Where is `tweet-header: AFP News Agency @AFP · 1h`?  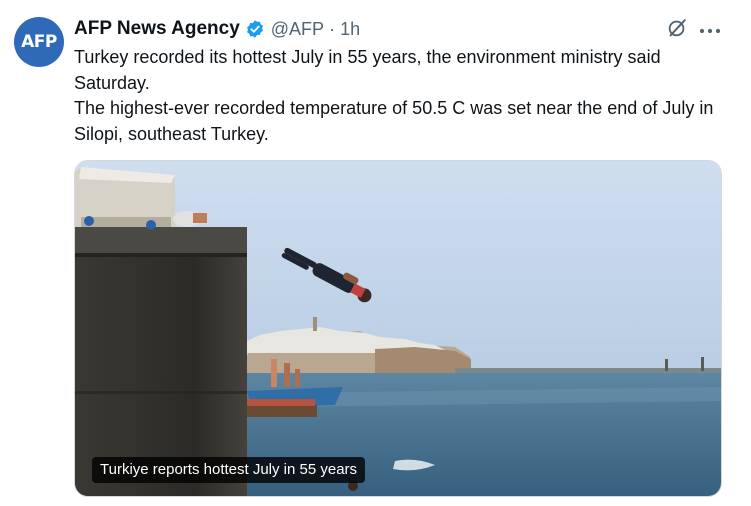
tweet-header: AFP News Agency @AFP · 1h is located at coordinates (217, 29).